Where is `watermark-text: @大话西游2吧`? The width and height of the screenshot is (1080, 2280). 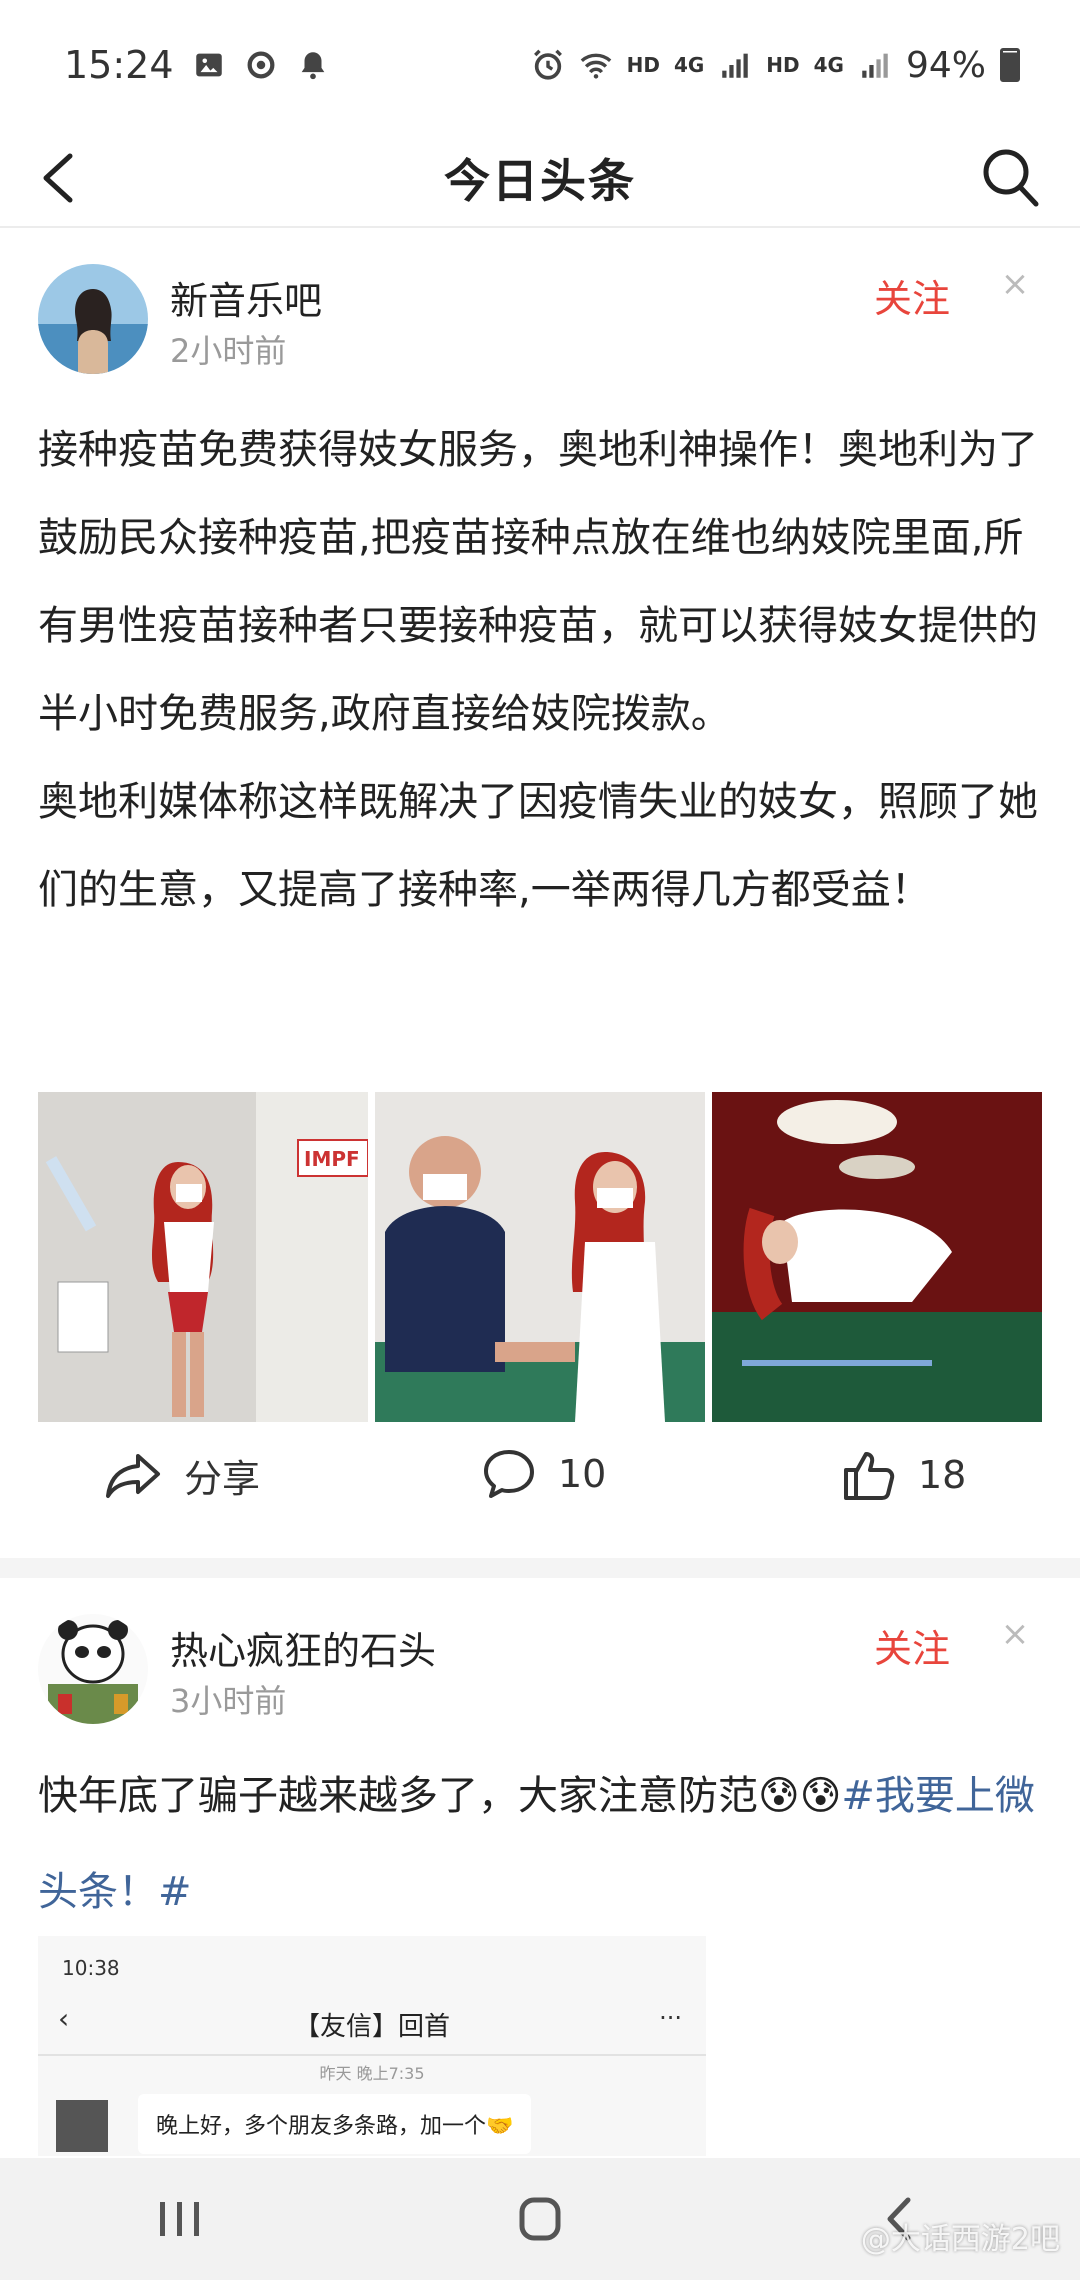
watermark-text: @大话西游2吧 is located at coordinates (960, 2239).